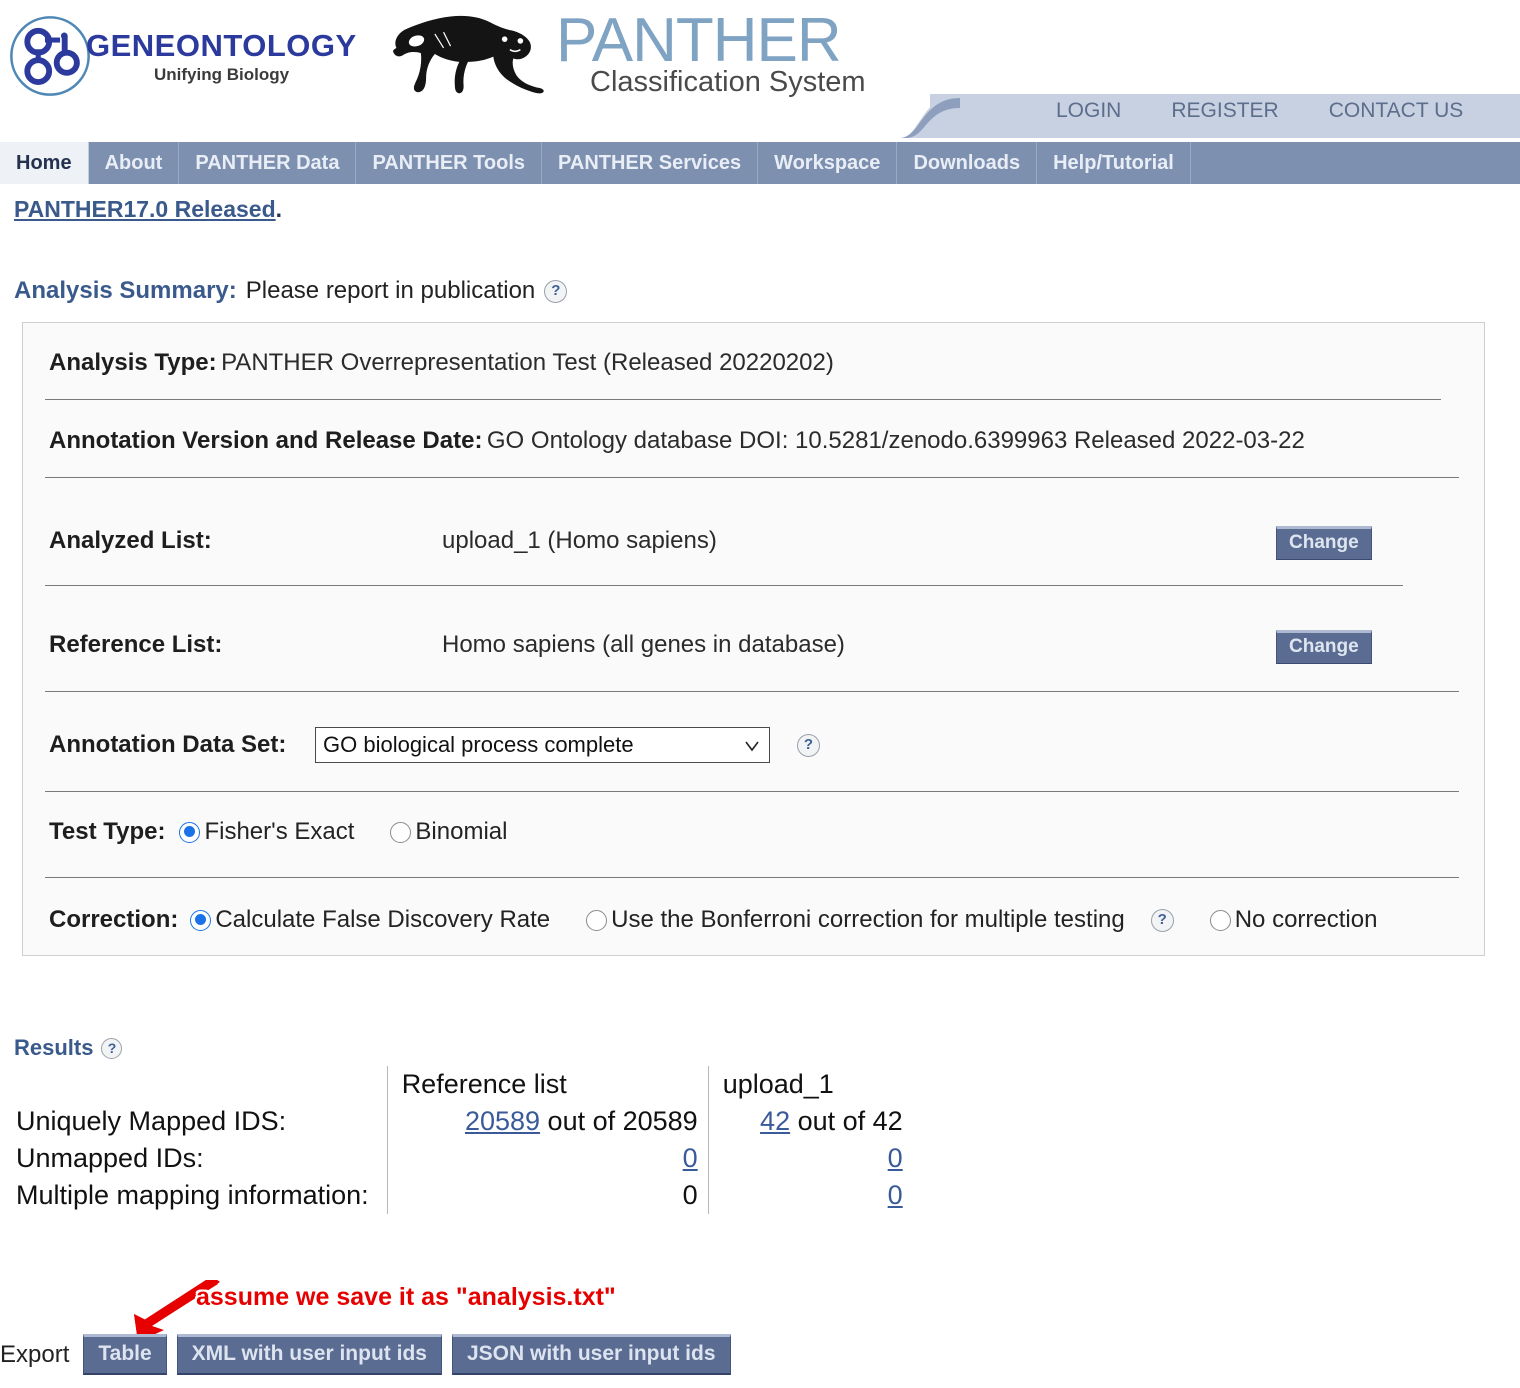 Image resolution: width=1520 pixels, height=1388 pixels. Describe the element at coordinates (136, 644) in the screenshot. I see `reference-list-label: Reference List:` at that location.